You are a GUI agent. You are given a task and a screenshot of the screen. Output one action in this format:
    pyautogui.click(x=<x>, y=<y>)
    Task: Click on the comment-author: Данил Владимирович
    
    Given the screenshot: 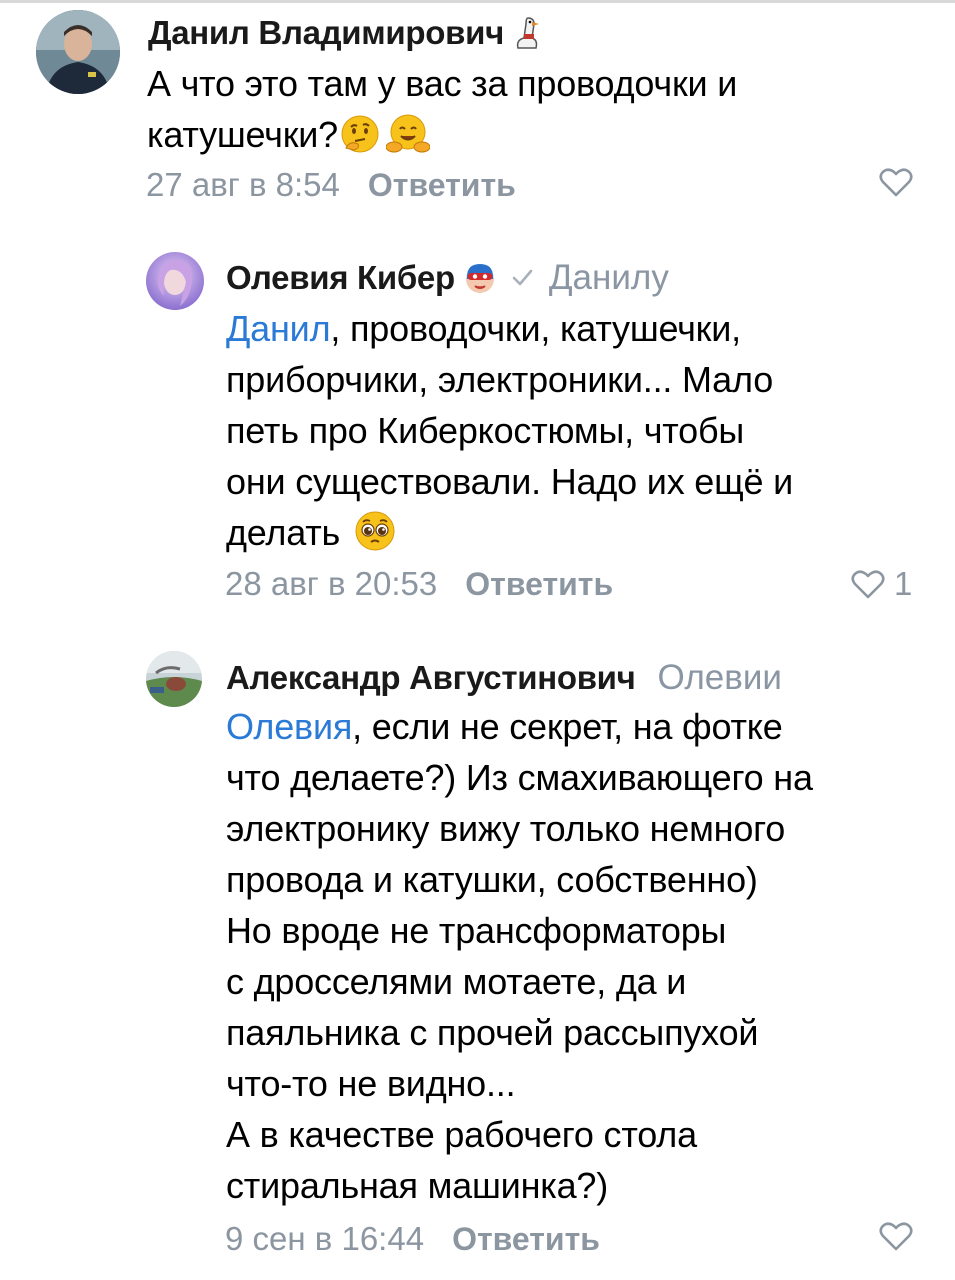 What is the action you would take?
    pyautogui.click(x=326, y=33)
    